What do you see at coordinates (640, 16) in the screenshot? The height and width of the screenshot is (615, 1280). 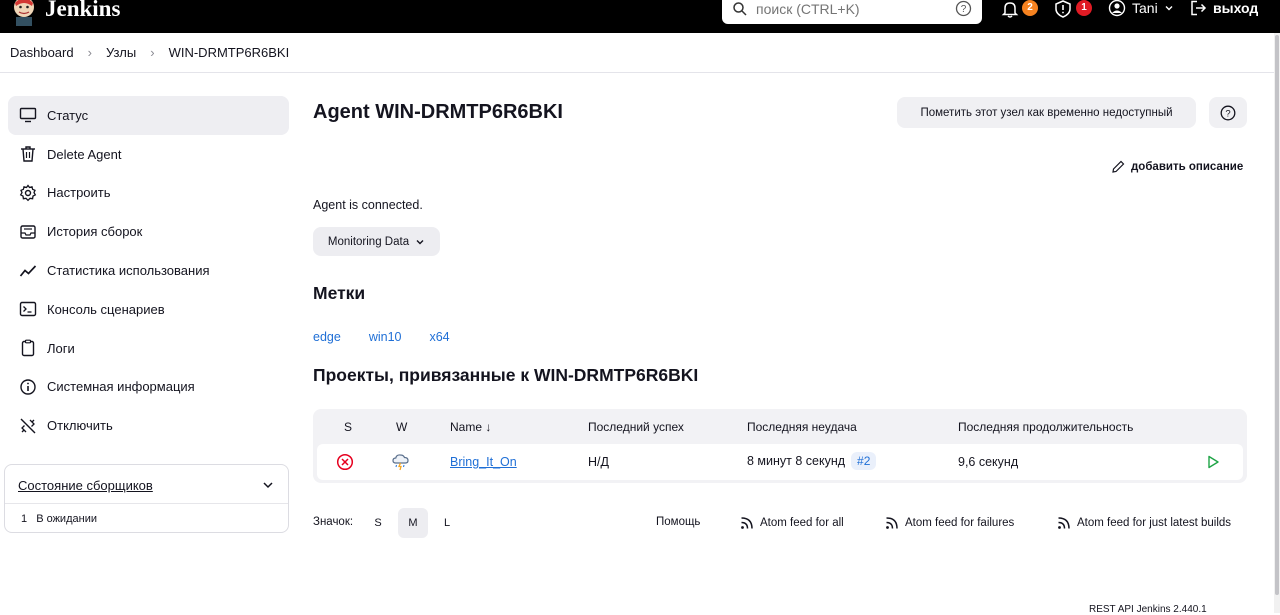 I see `top-bar: Jenkins ? 2 1 Tani` at bounding box center [640, 16].